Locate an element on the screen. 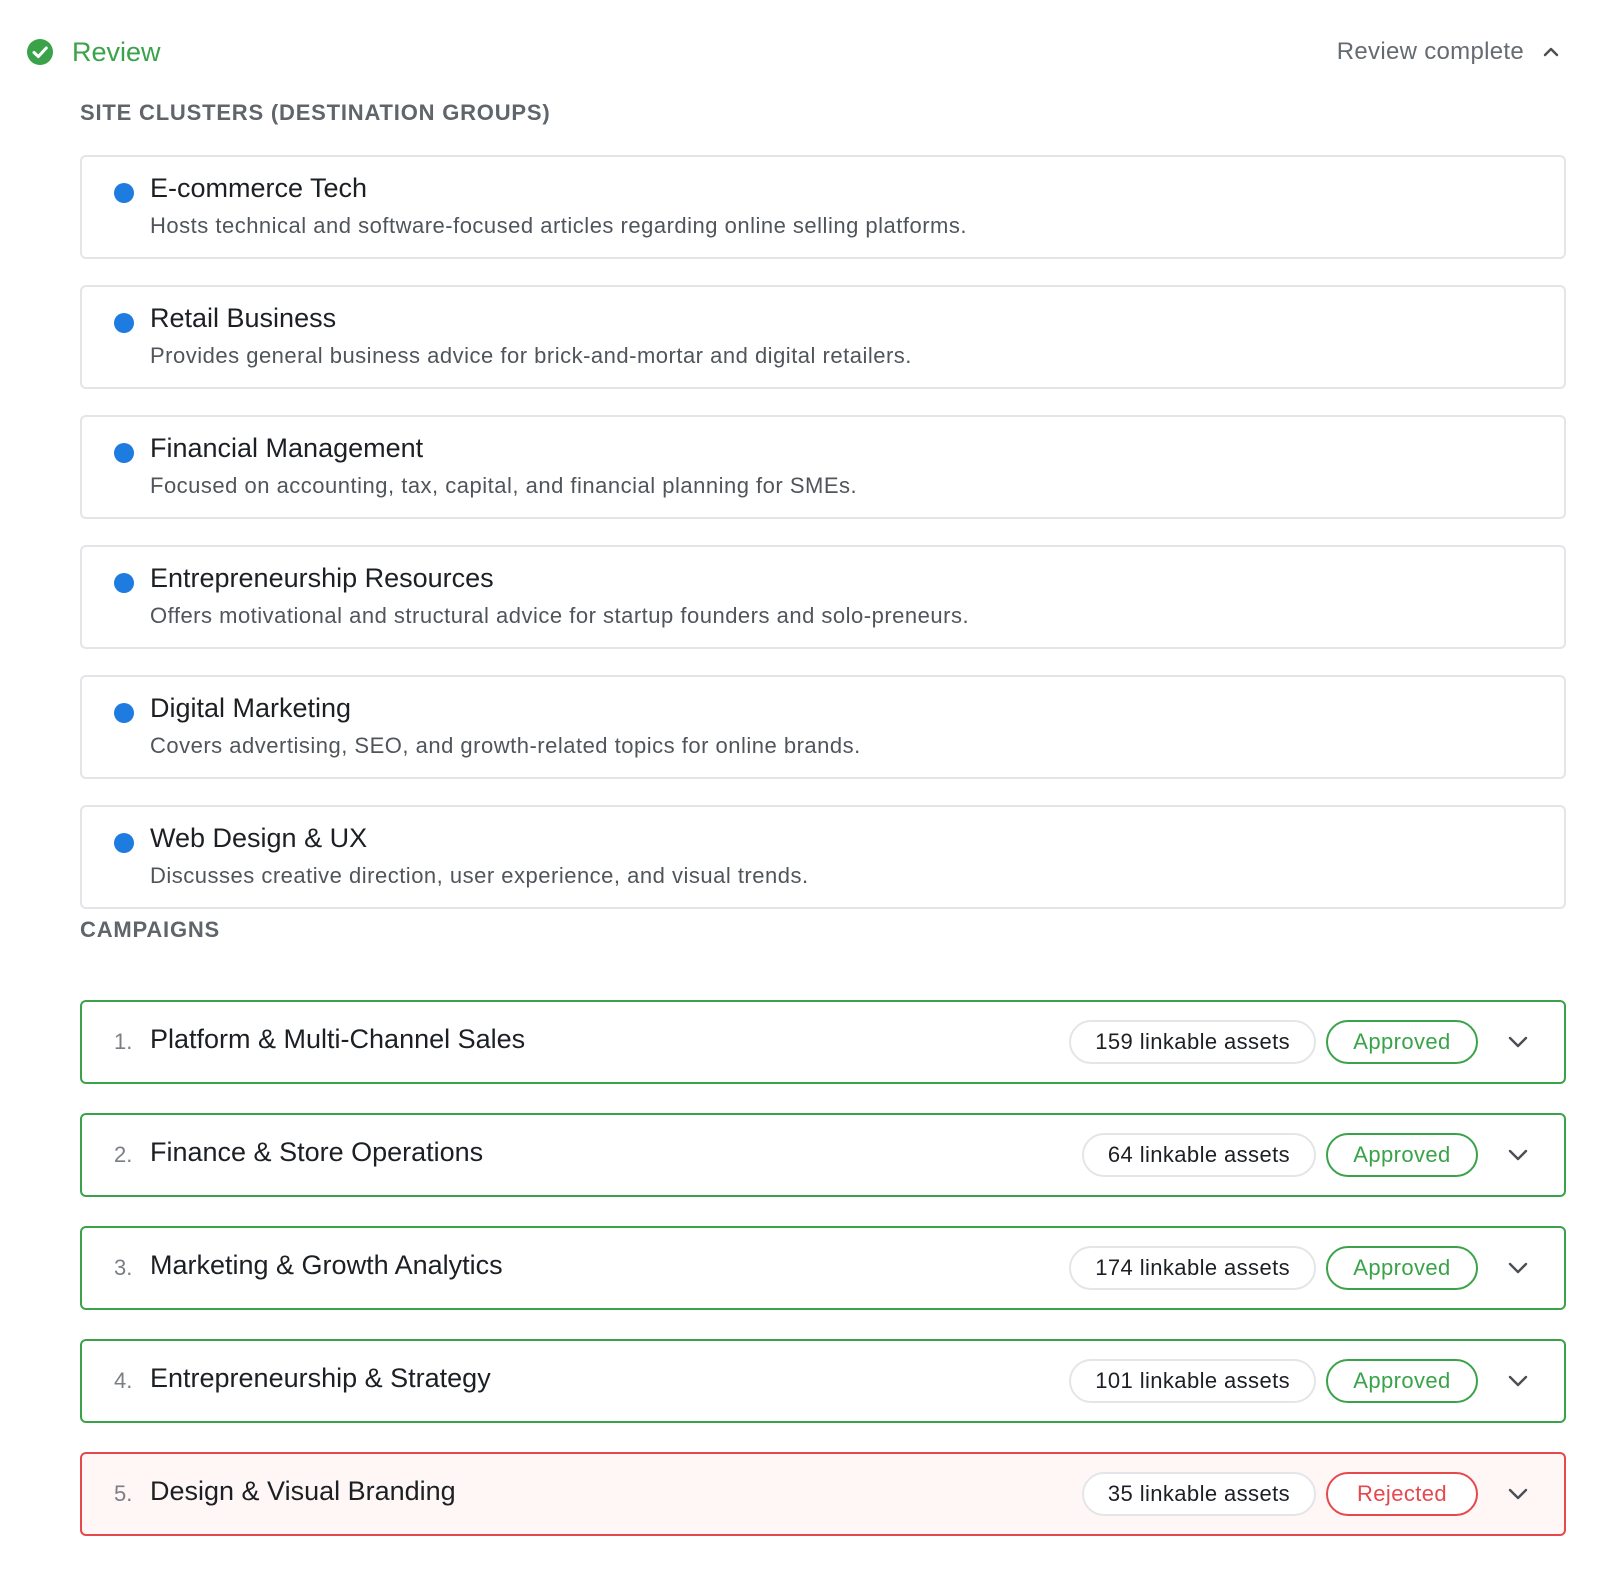 This screenshot has width=1606, height=1570. campaign-title: Finance & Store Operations is located at coordinates (317, 1152).